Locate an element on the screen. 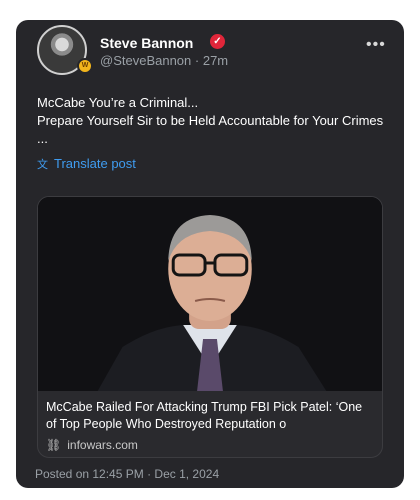  link-domain-text: infowars.com is located at coordinates (102, 445).